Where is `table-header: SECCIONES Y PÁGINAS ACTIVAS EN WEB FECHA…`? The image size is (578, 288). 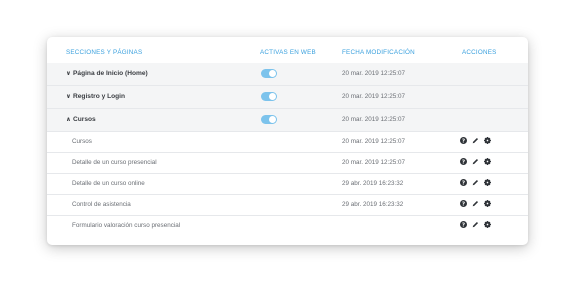 table-header: SECCIONES Y PÁGINAS ACTIVAS EN WEB FECHA… is located at coordinates (287, 50).